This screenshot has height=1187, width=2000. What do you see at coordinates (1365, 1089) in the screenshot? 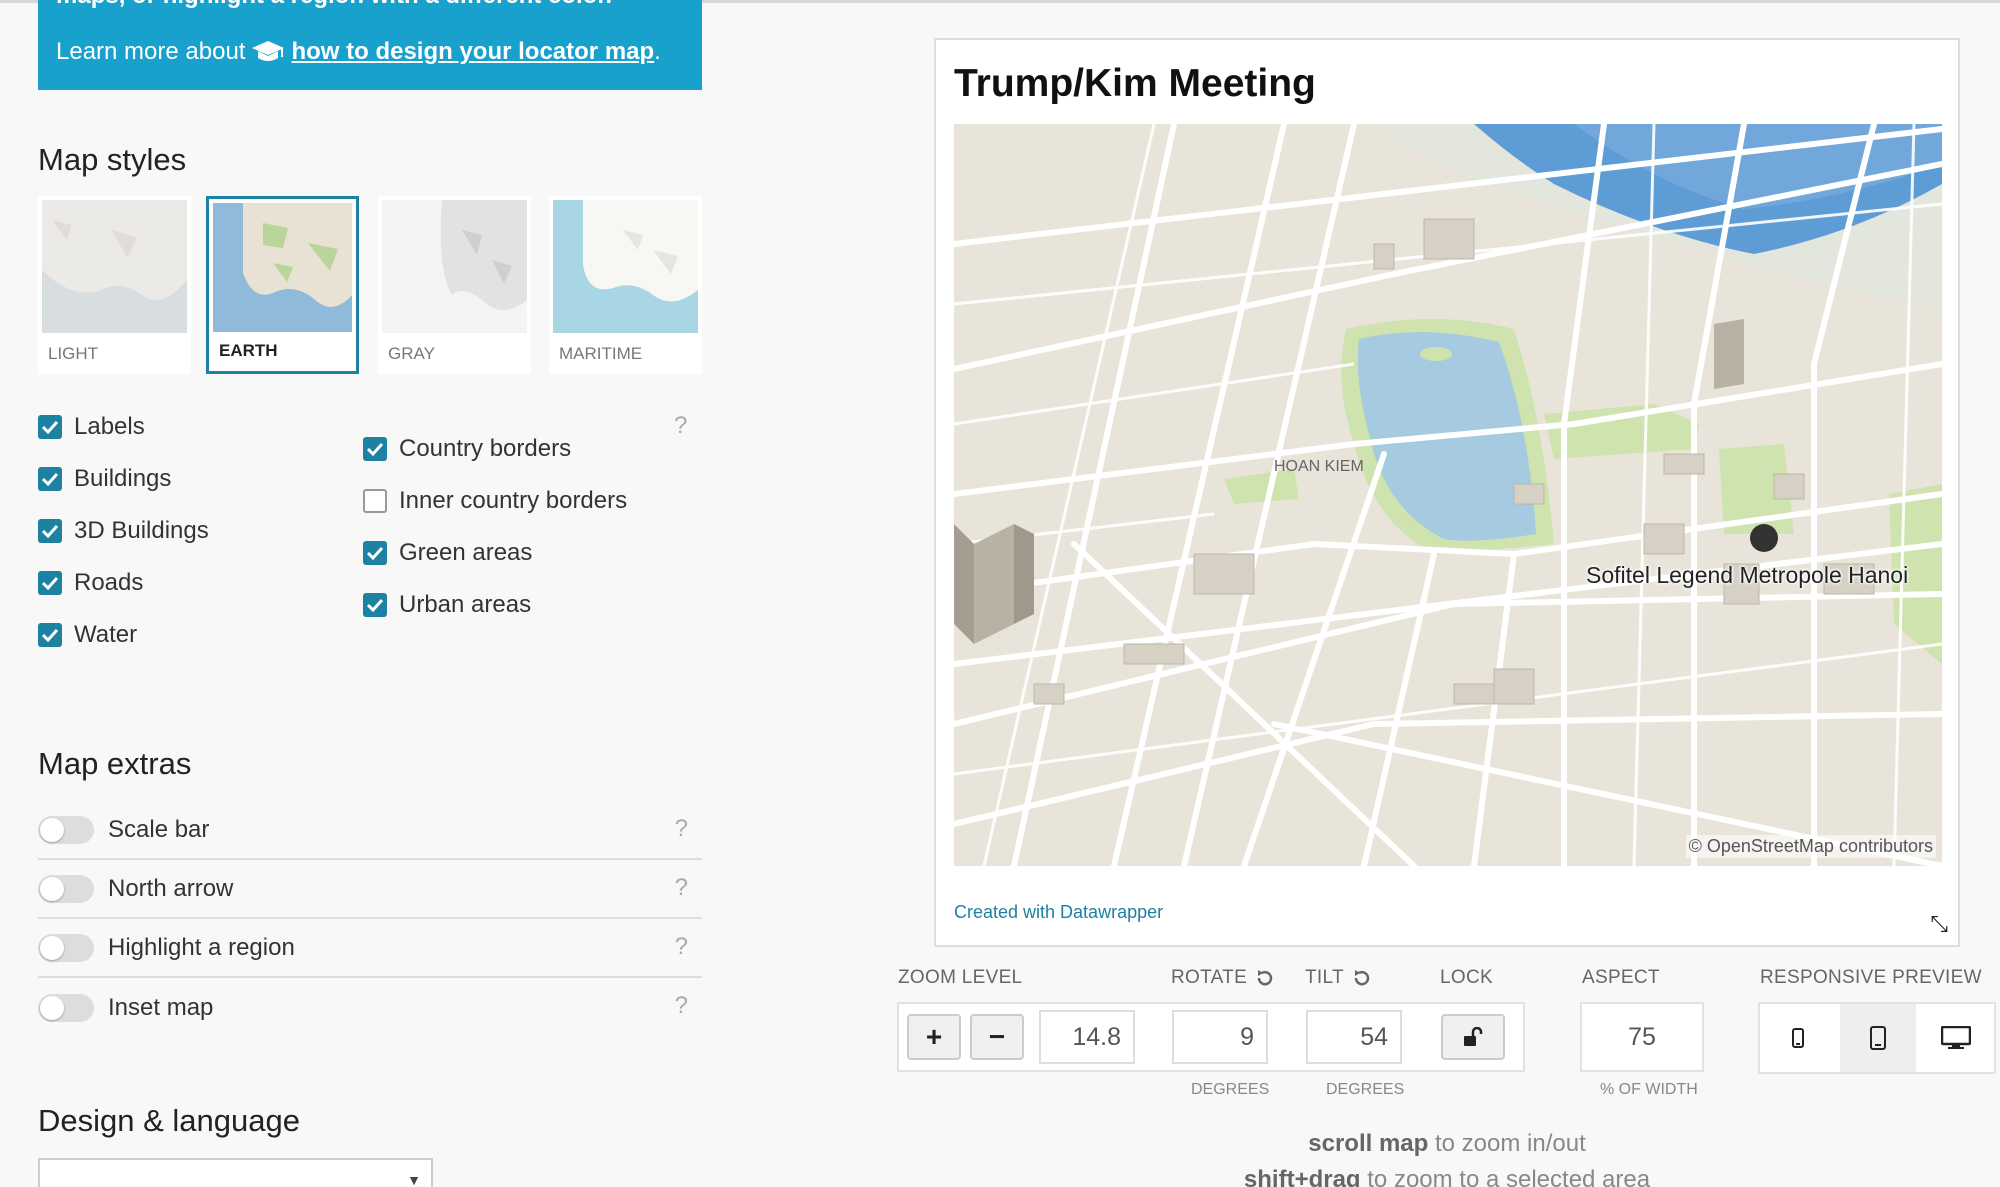
I see `tilt-unit-label: DEGREES` at bounding box center [1365, 1089].